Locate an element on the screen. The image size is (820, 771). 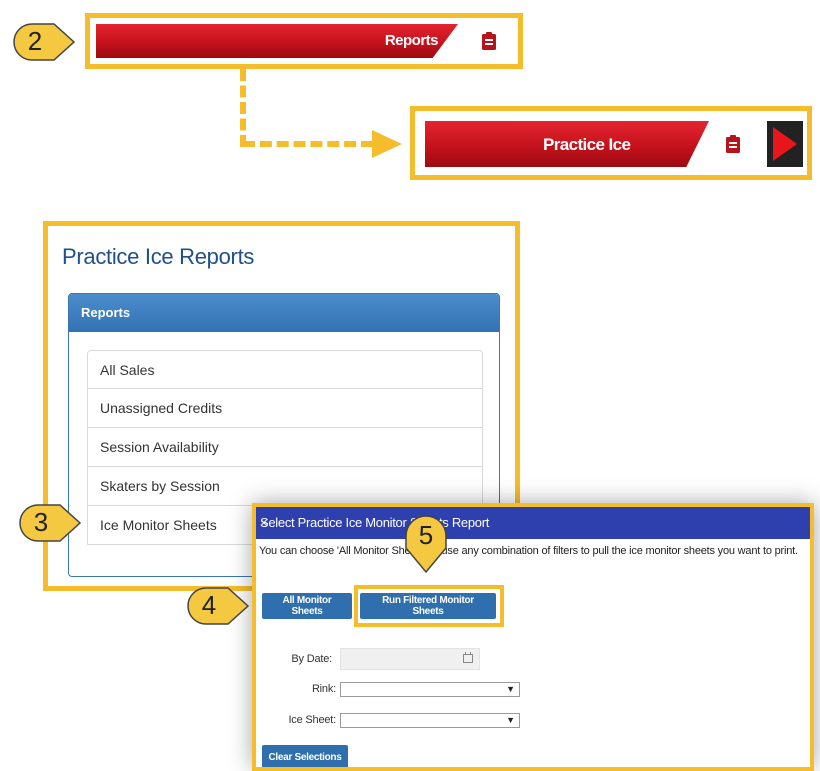
connector-arrow is located at coordinates (387, 144).